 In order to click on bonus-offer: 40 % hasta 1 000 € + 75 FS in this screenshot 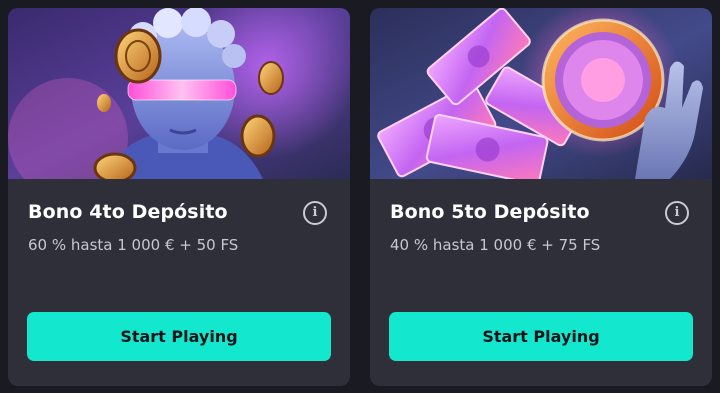, I will do `click(495, 245)`.